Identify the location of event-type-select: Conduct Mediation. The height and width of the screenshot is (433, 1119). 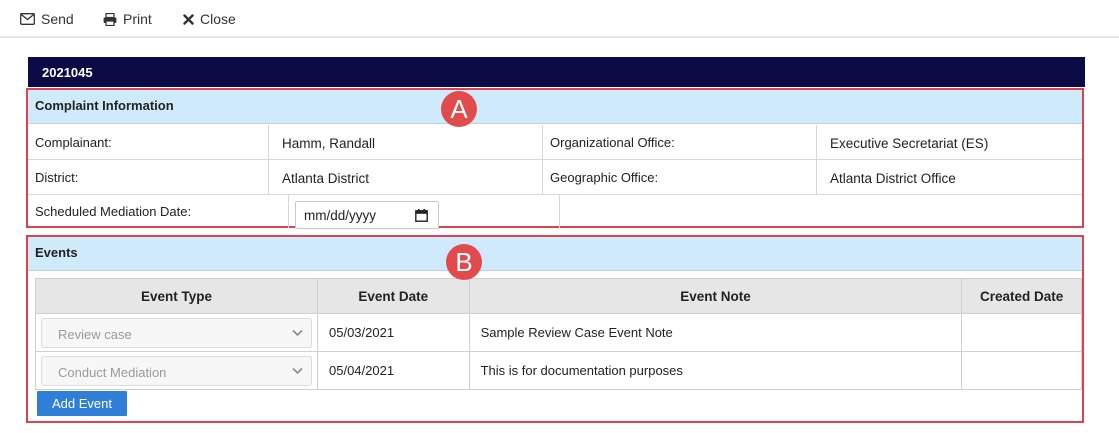
(176, 370).